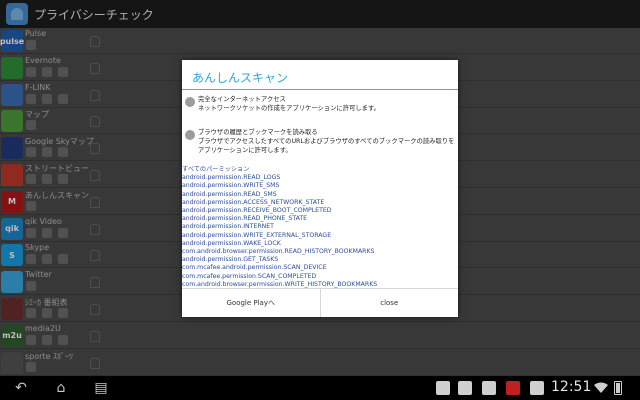  What do you see at coordinates (465, 388) in the screenshot?
I see `android-debug-icon` at bounding box center [465, 388].